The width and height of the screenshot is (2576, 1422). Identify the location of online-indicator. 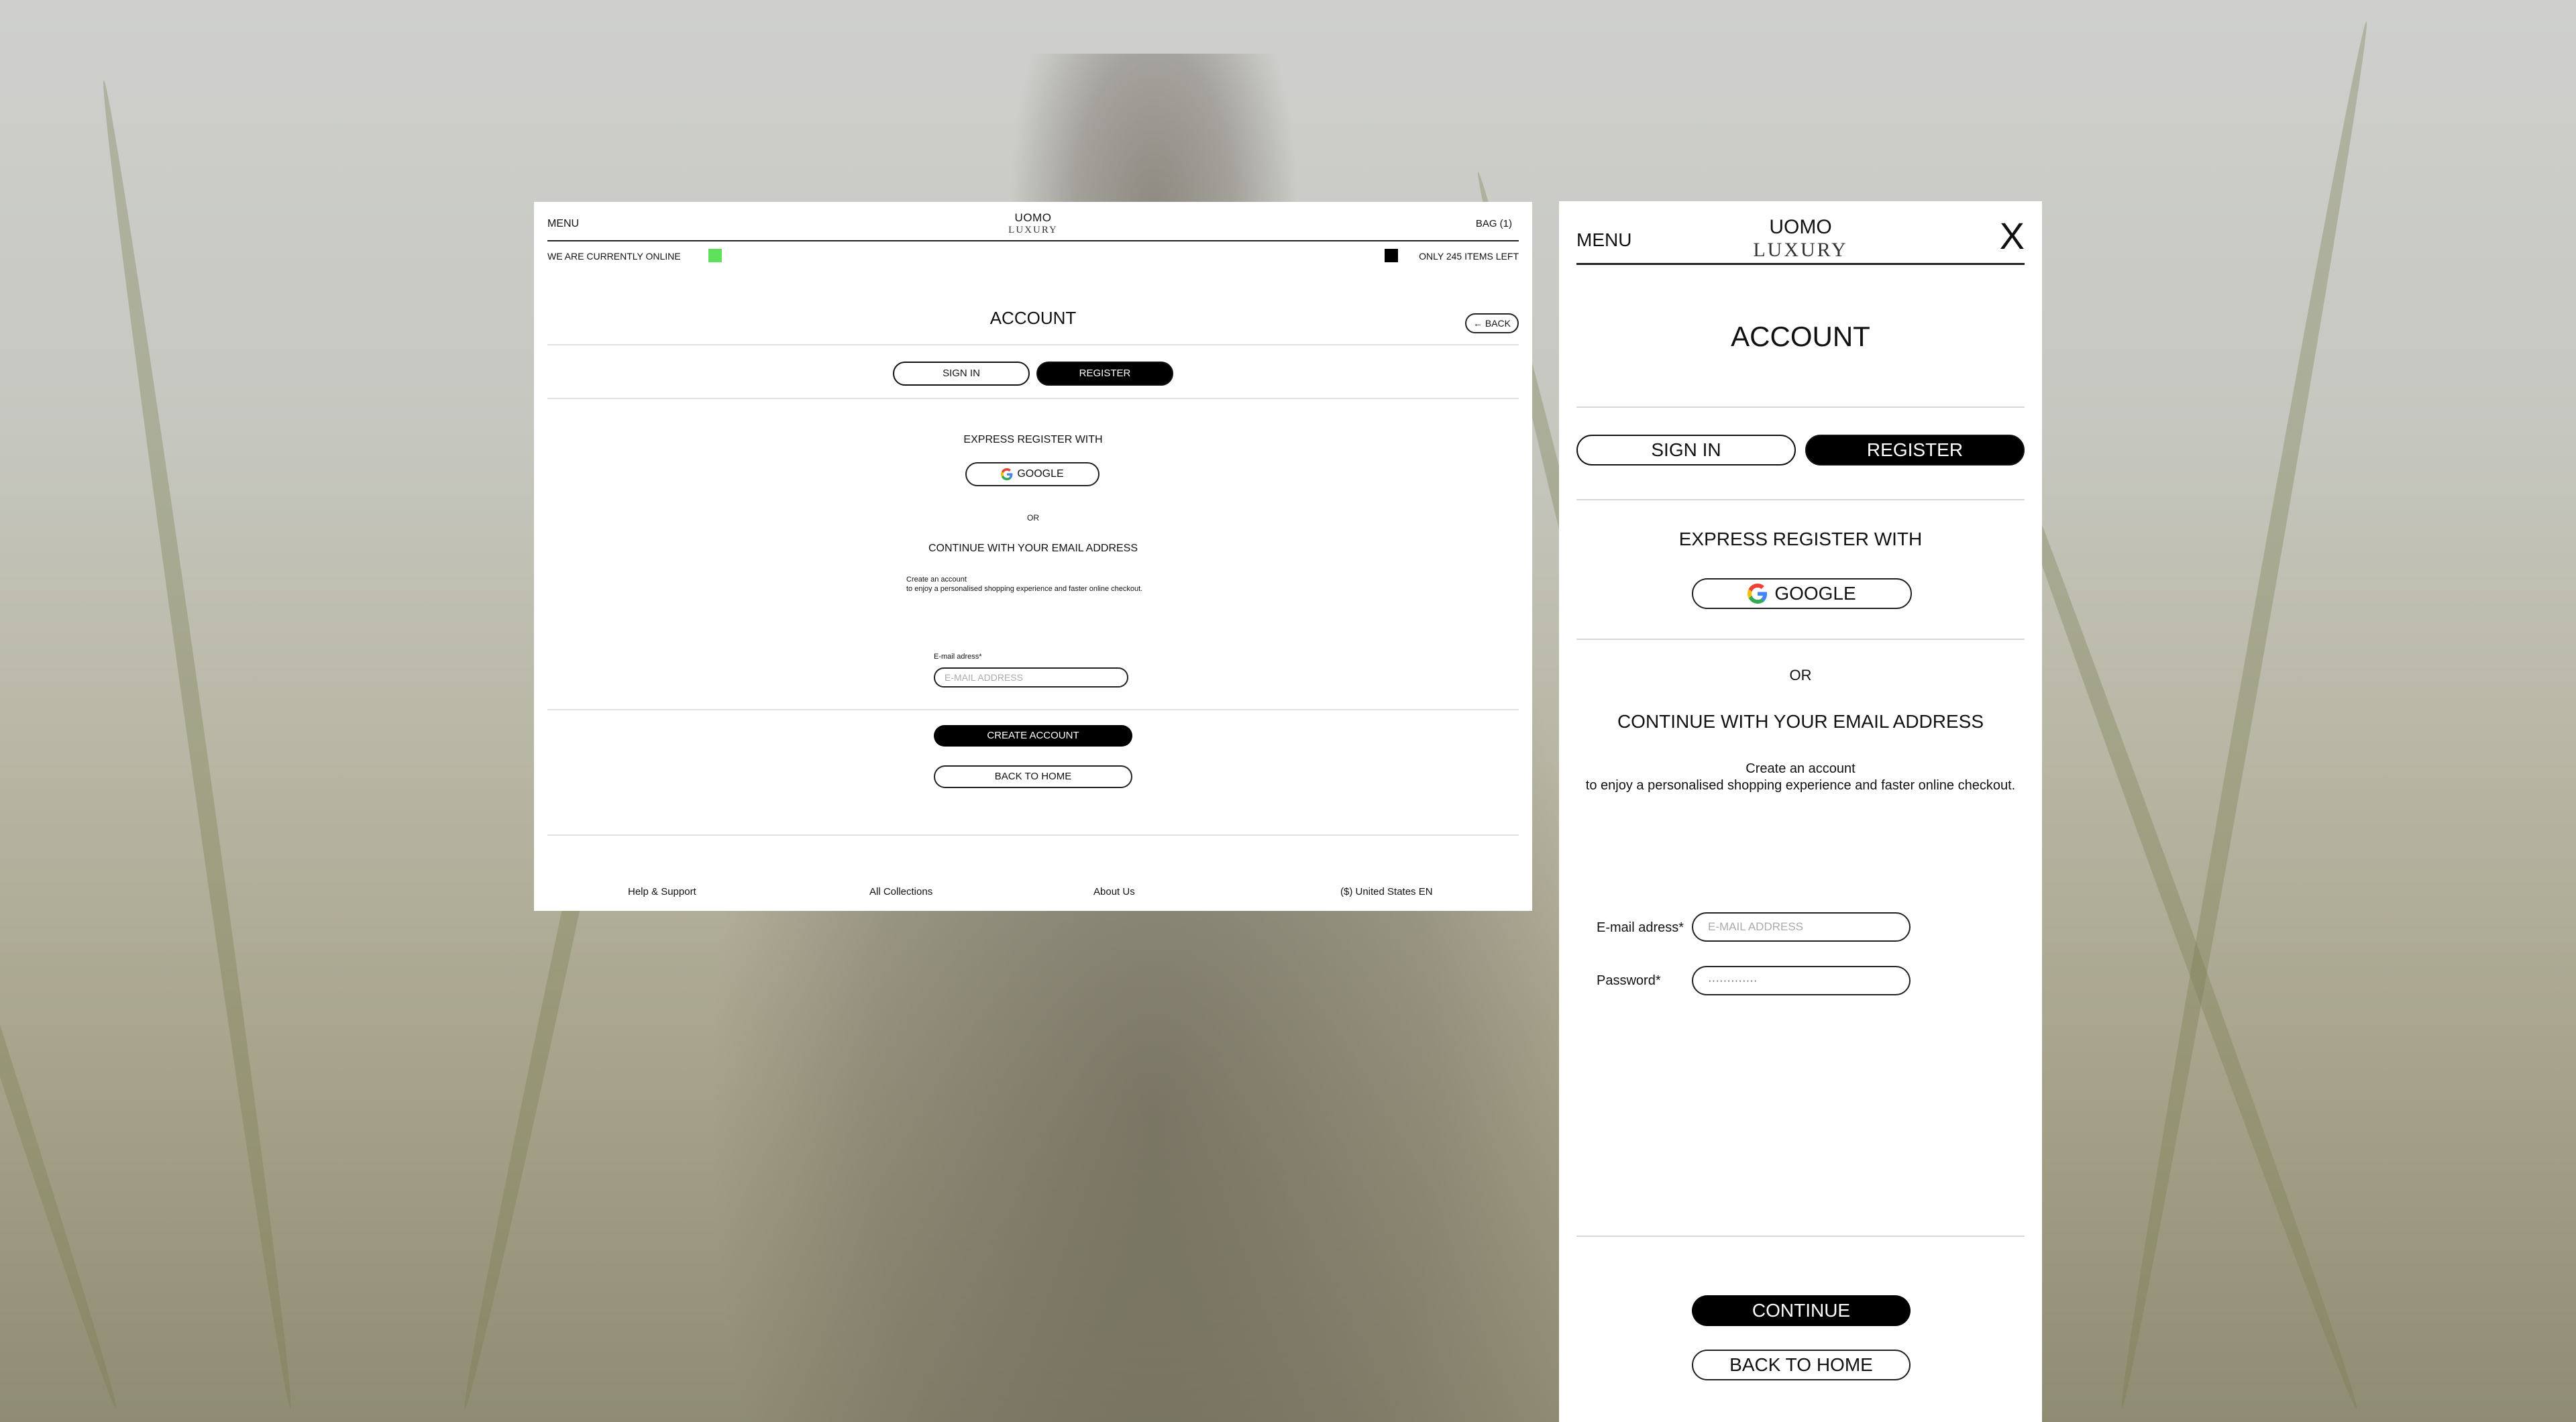
(715, 256).